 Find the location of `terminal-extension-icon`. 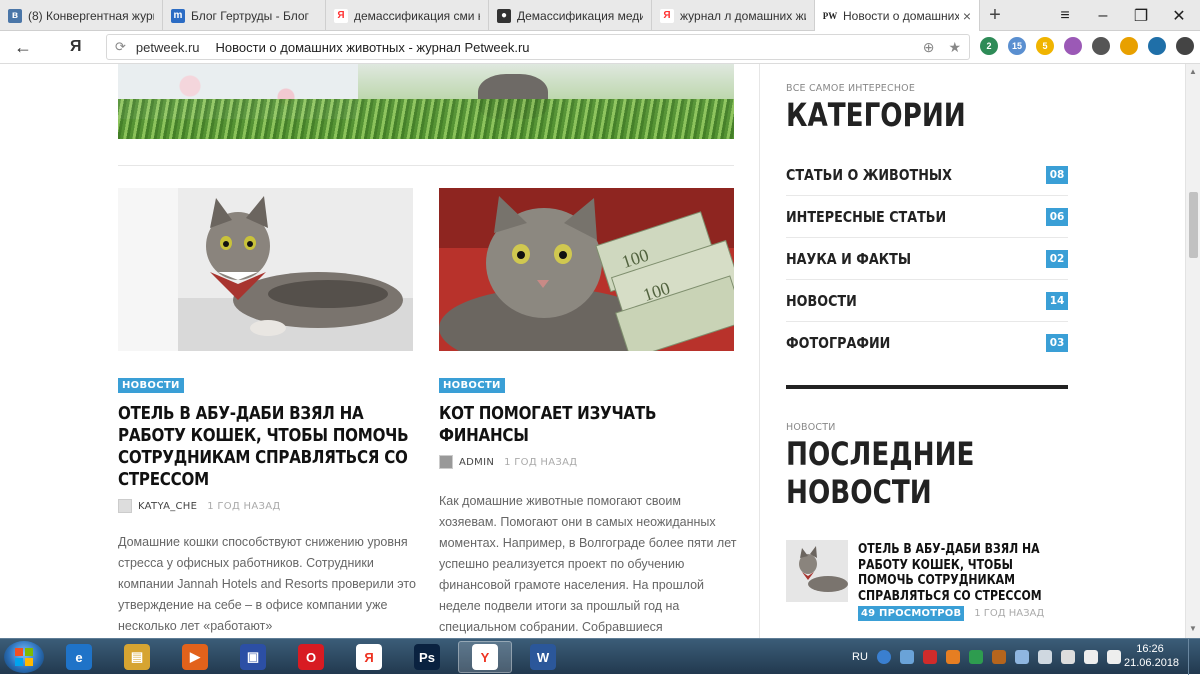

terminal-extension-icon is located at coordinates (1157, 46).